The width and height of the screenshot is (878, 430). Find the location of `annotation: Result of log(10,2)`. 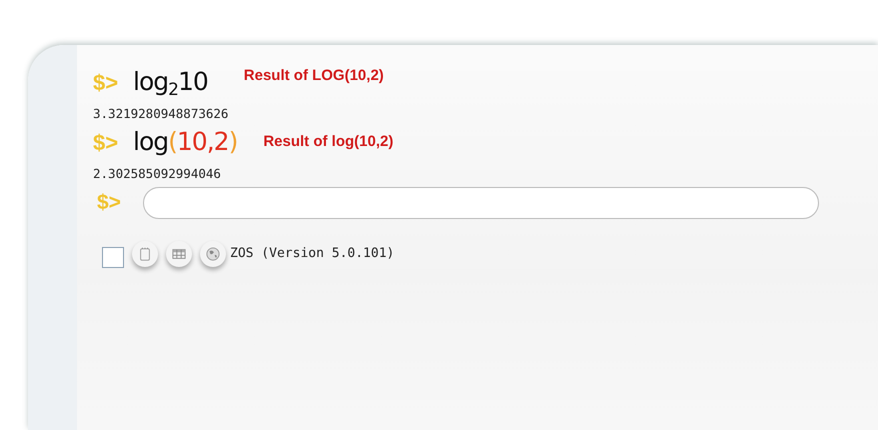

annotation: Result of log(10,2) is located at coordinates (328, 141).